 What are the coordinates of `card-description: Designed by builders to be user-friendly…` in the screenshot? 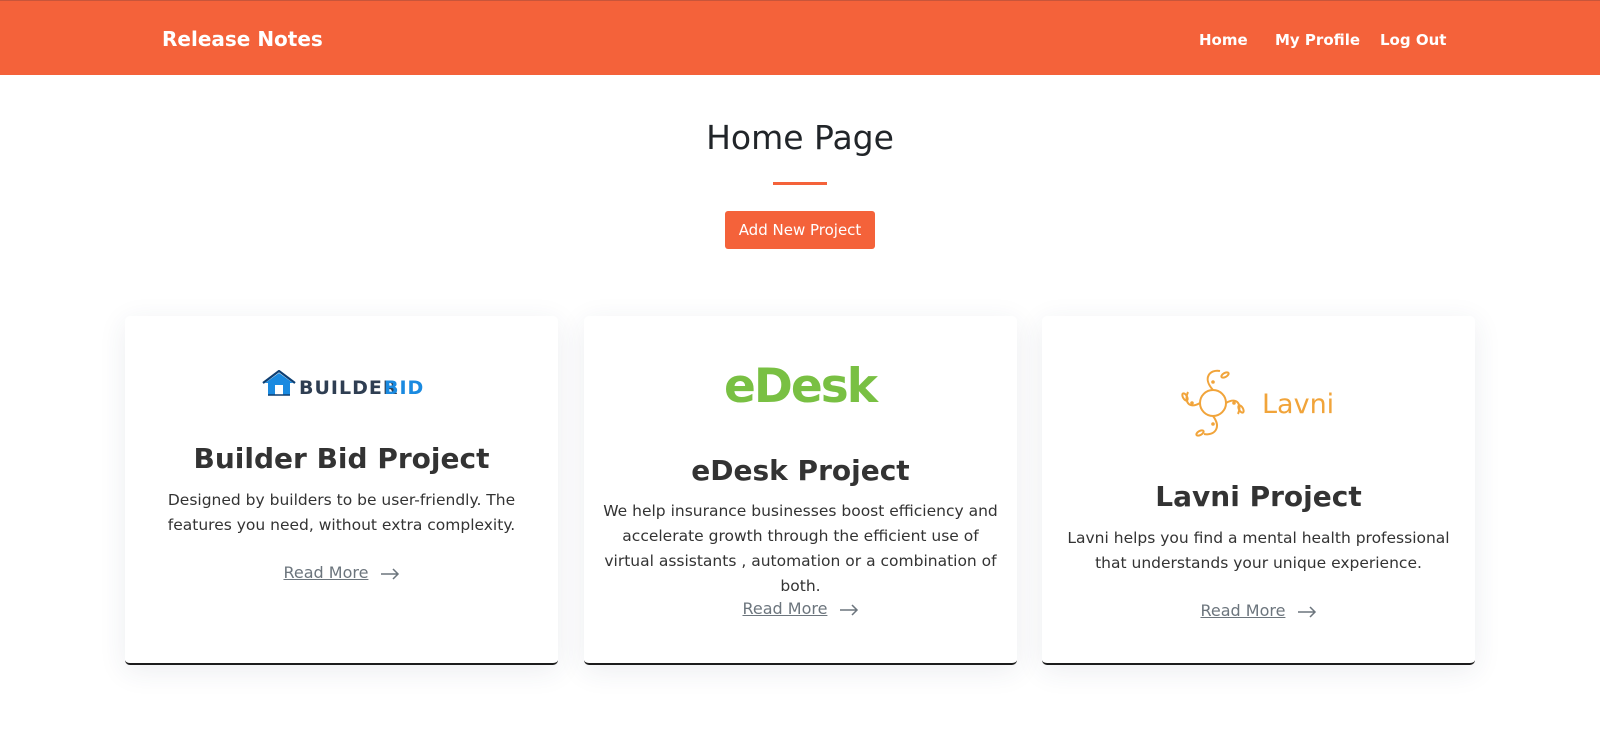 It's located at (341, 512).